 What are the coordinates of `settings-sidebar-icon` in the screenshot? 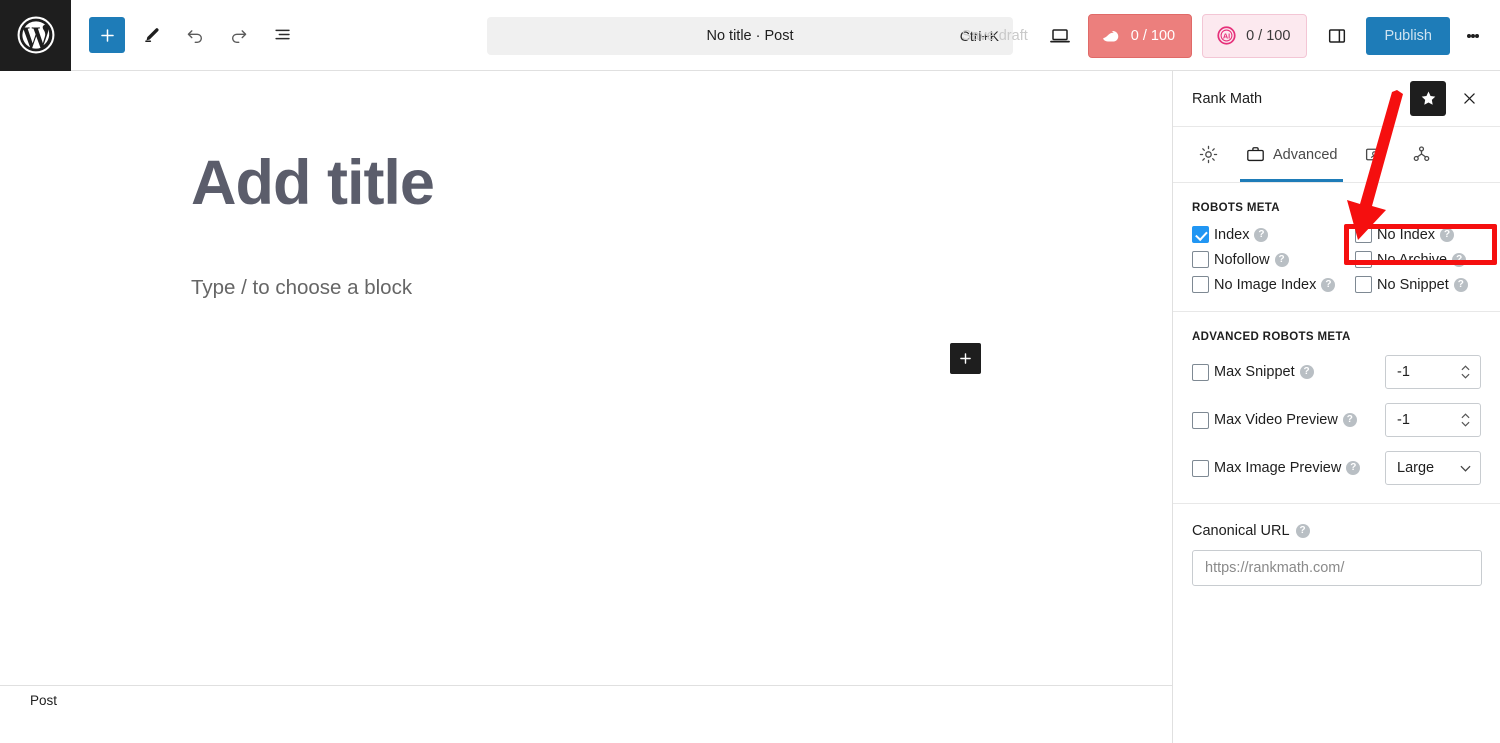 It's located at (1337, 35).